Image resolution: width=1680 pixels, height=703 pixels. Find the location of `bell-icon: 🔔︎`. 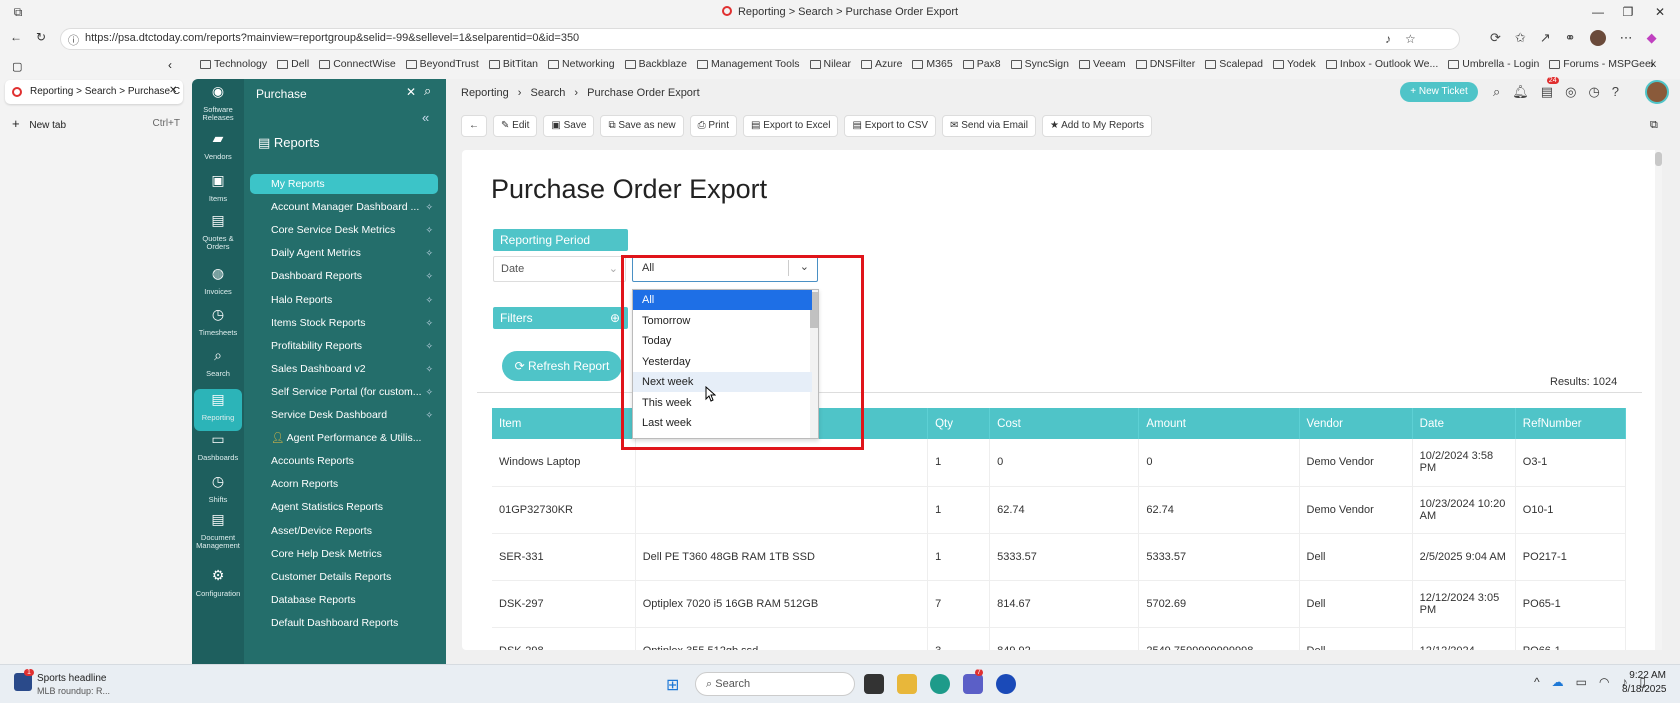

bell-icon: 🔔︎ is located at coordinates (1520, 92).